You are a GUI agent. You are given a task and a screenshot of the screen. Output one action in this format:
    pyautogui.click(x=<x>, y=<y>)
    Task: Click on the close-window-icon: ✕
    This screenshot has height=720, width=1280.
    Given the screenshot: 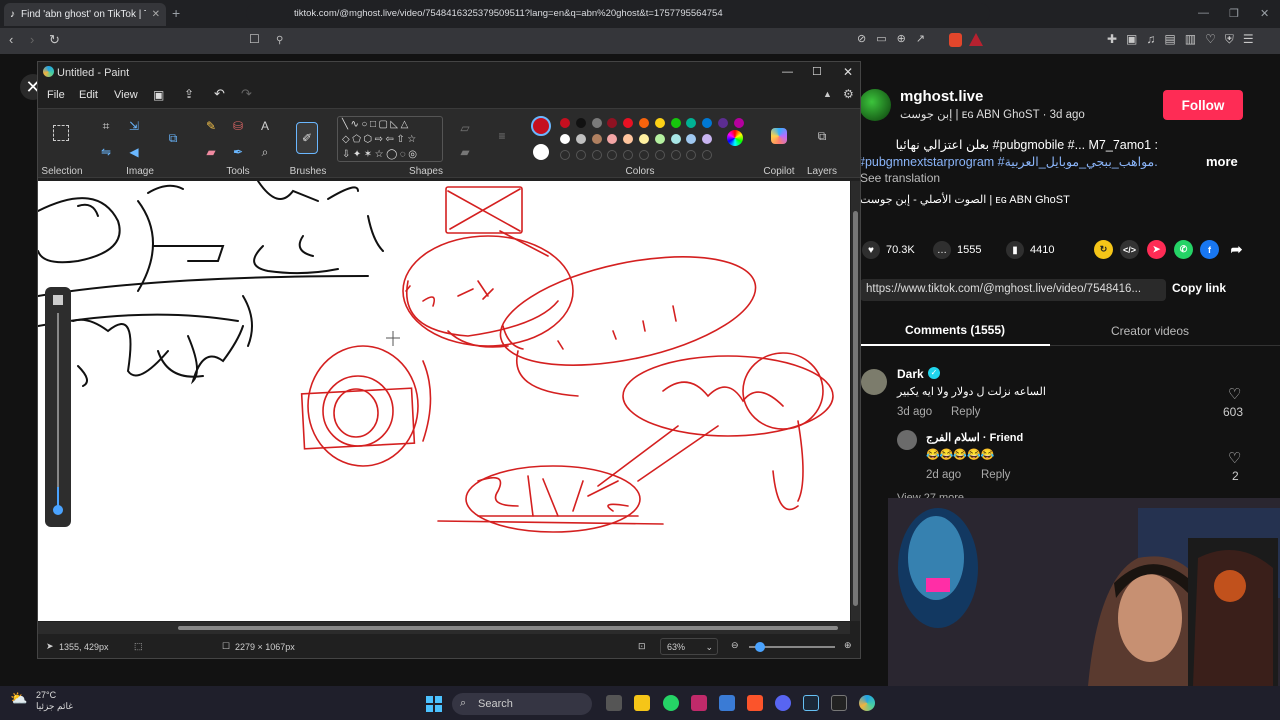 What is the action you would take?
    pyautogui.click(x=1264, y=13)
    